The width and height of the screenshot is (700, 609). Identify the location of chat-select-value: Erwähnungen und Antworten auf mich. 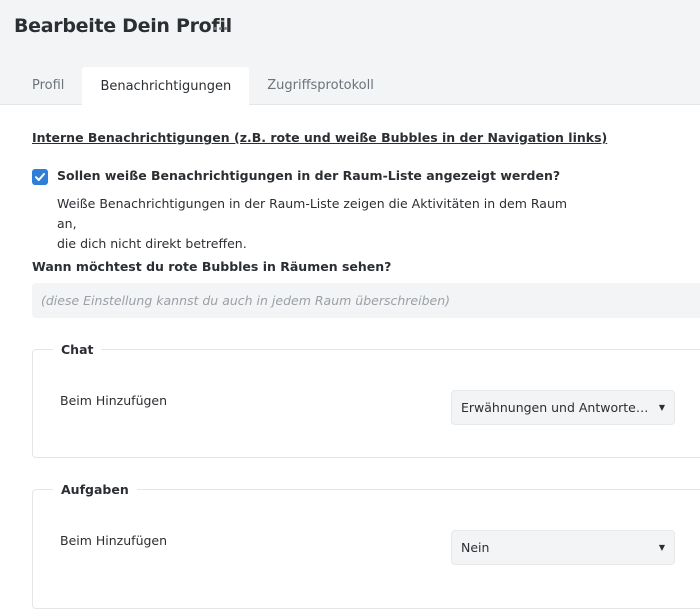
(557, 407).